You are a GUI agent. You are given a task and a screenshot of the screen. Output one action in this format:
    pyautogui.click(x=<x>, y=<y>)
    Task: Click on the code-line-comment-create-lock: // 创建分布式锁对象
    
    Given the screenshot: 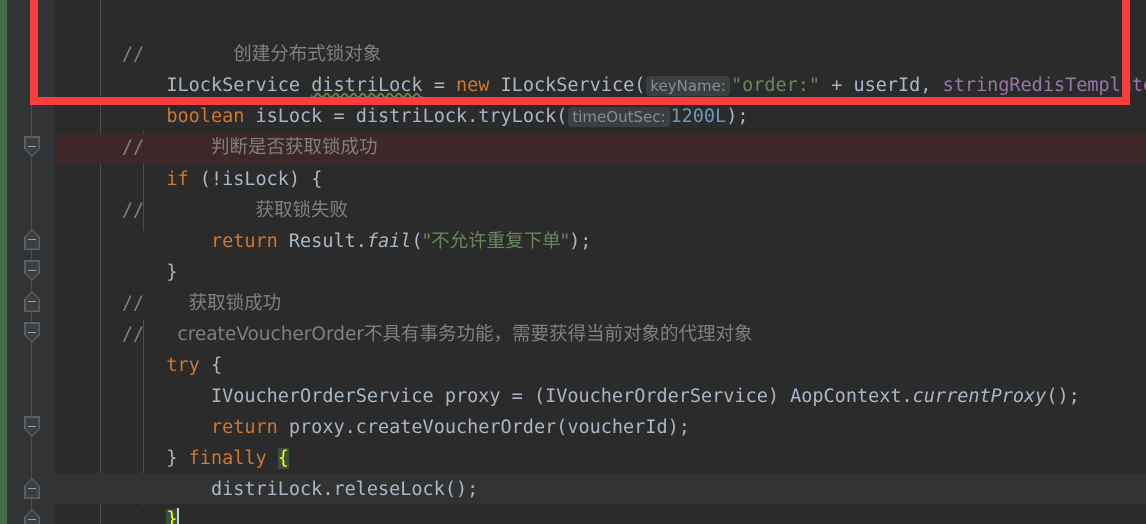 What is the action you would take?
    pyautogui.click(x=600, y=36)
    